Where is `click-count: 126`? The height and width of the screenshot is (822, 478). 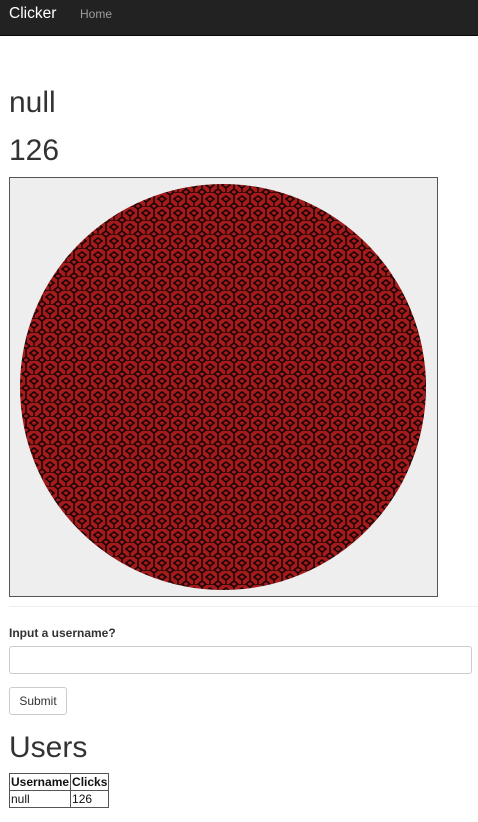 click-count: 126 is located at coordinates (34, 150).